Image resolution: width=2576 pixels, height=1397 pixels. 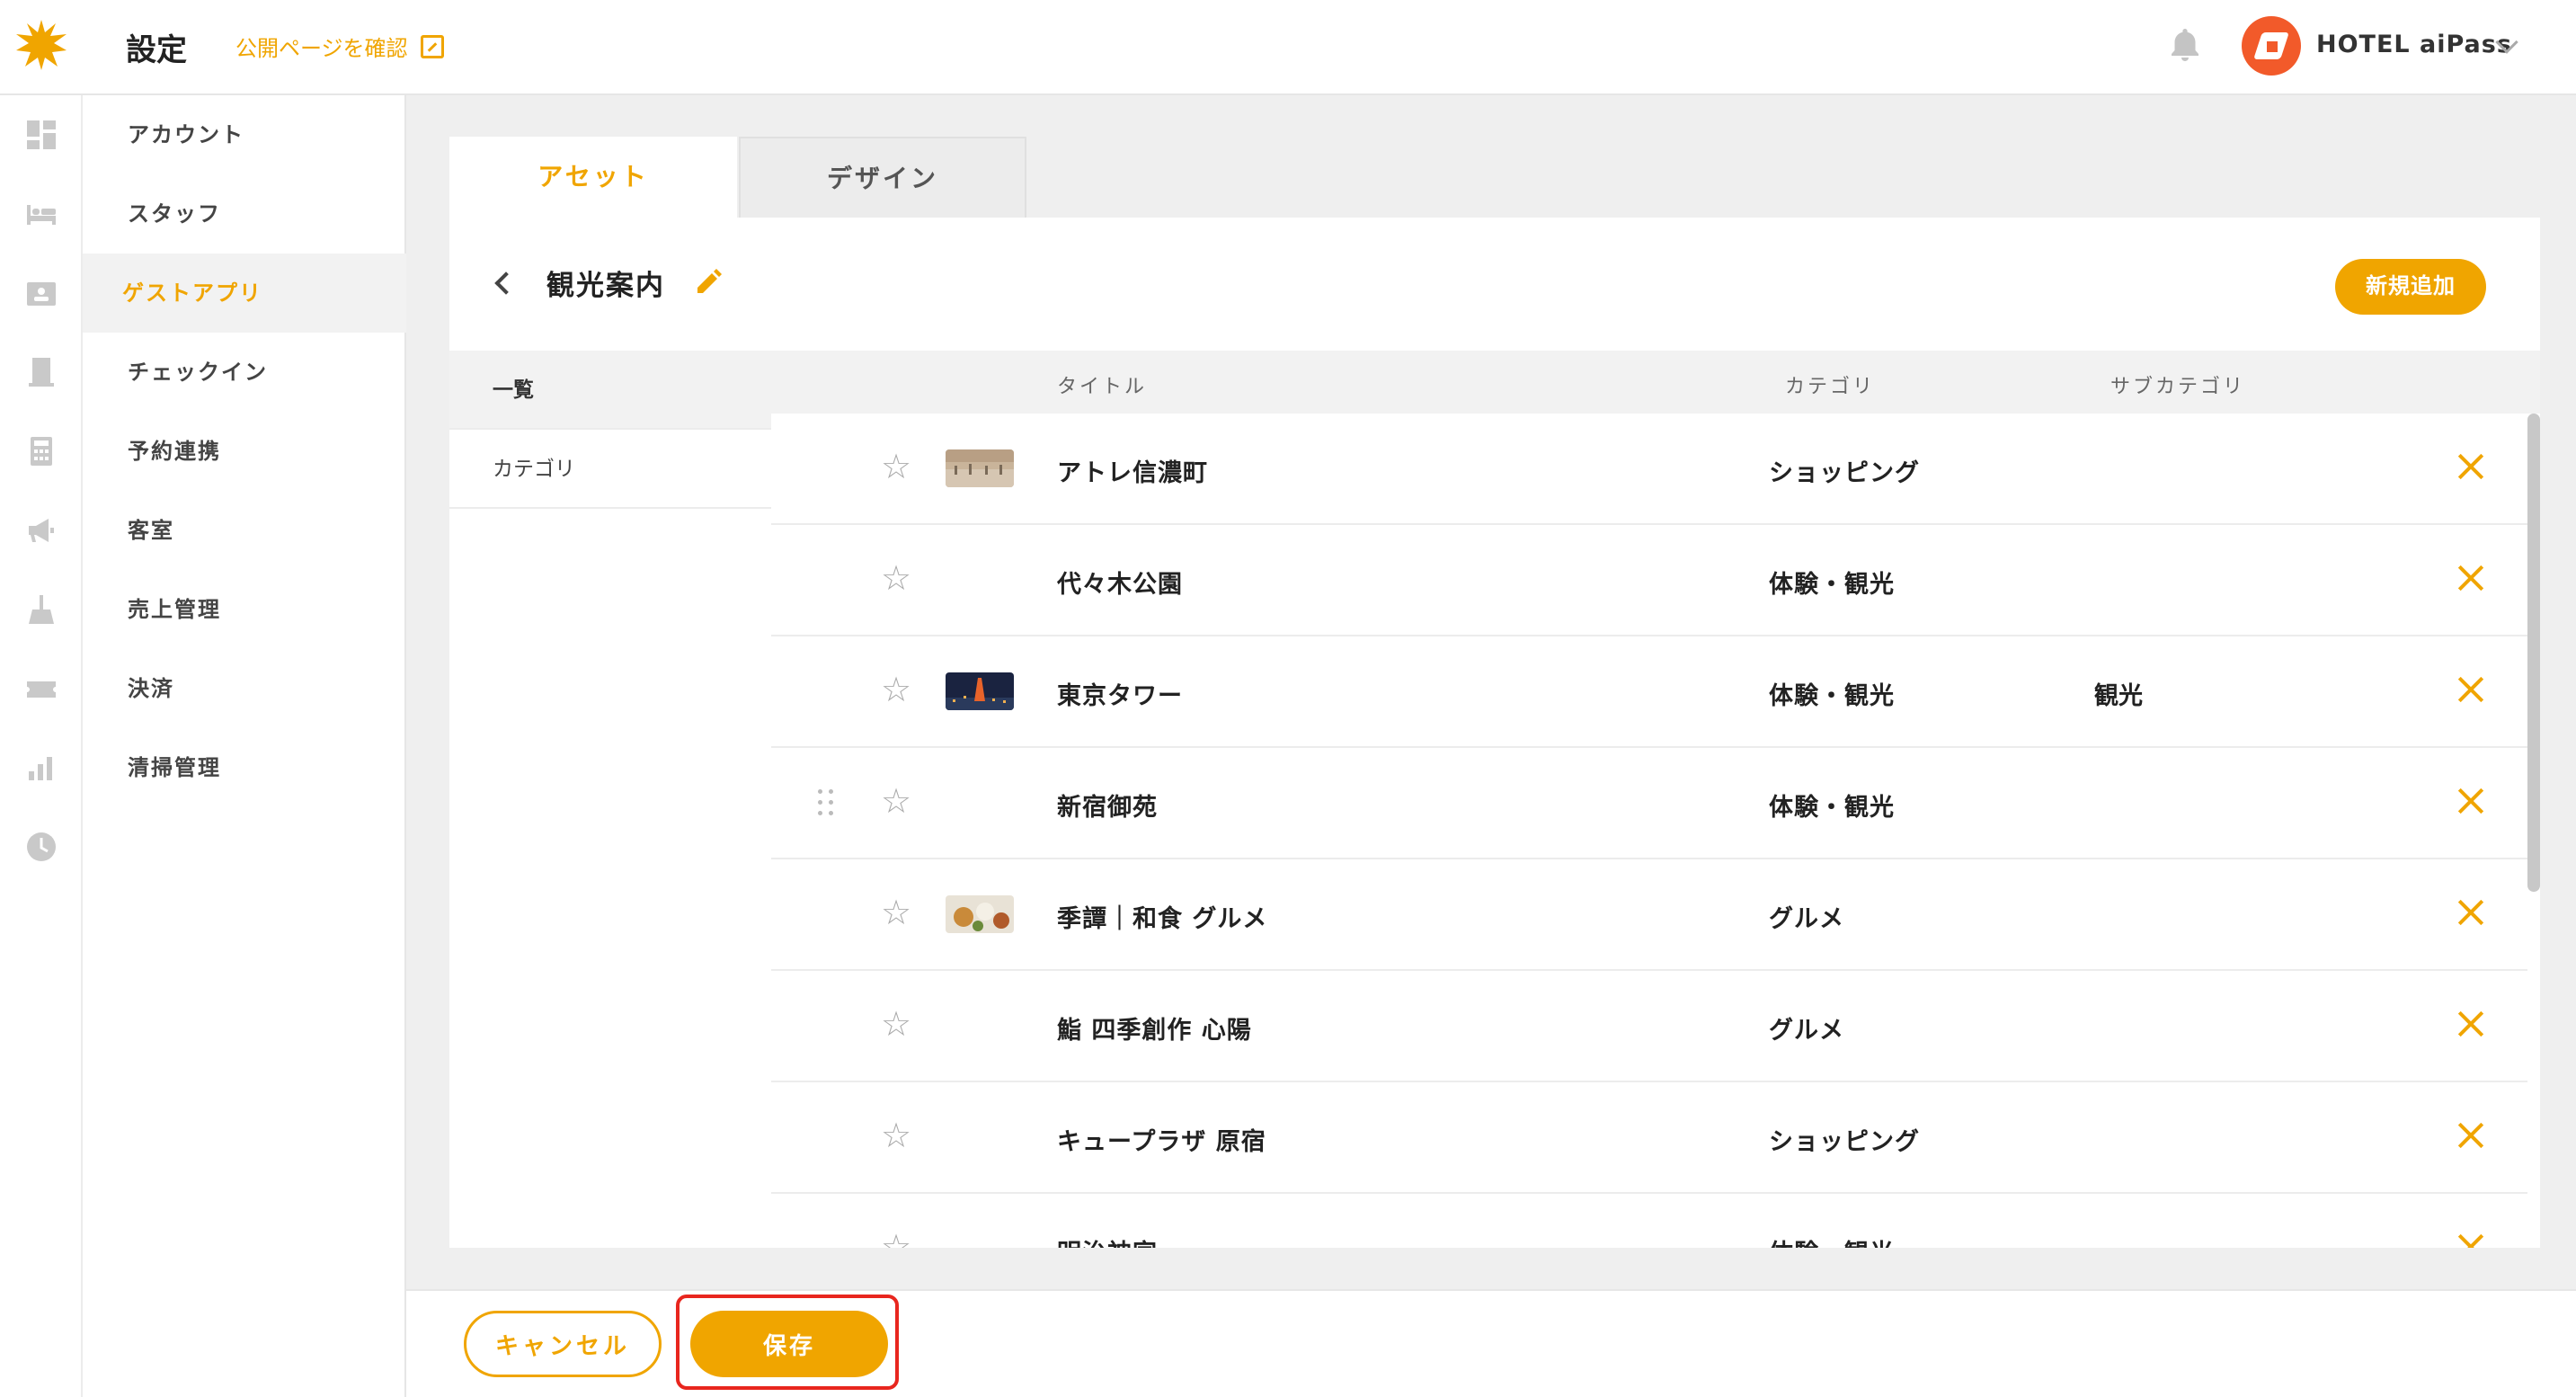 What do you see at coordinates (1120, 585) in the screenshot?
I see `row-title: 代々木公園` at bounding box center [1120, 585].